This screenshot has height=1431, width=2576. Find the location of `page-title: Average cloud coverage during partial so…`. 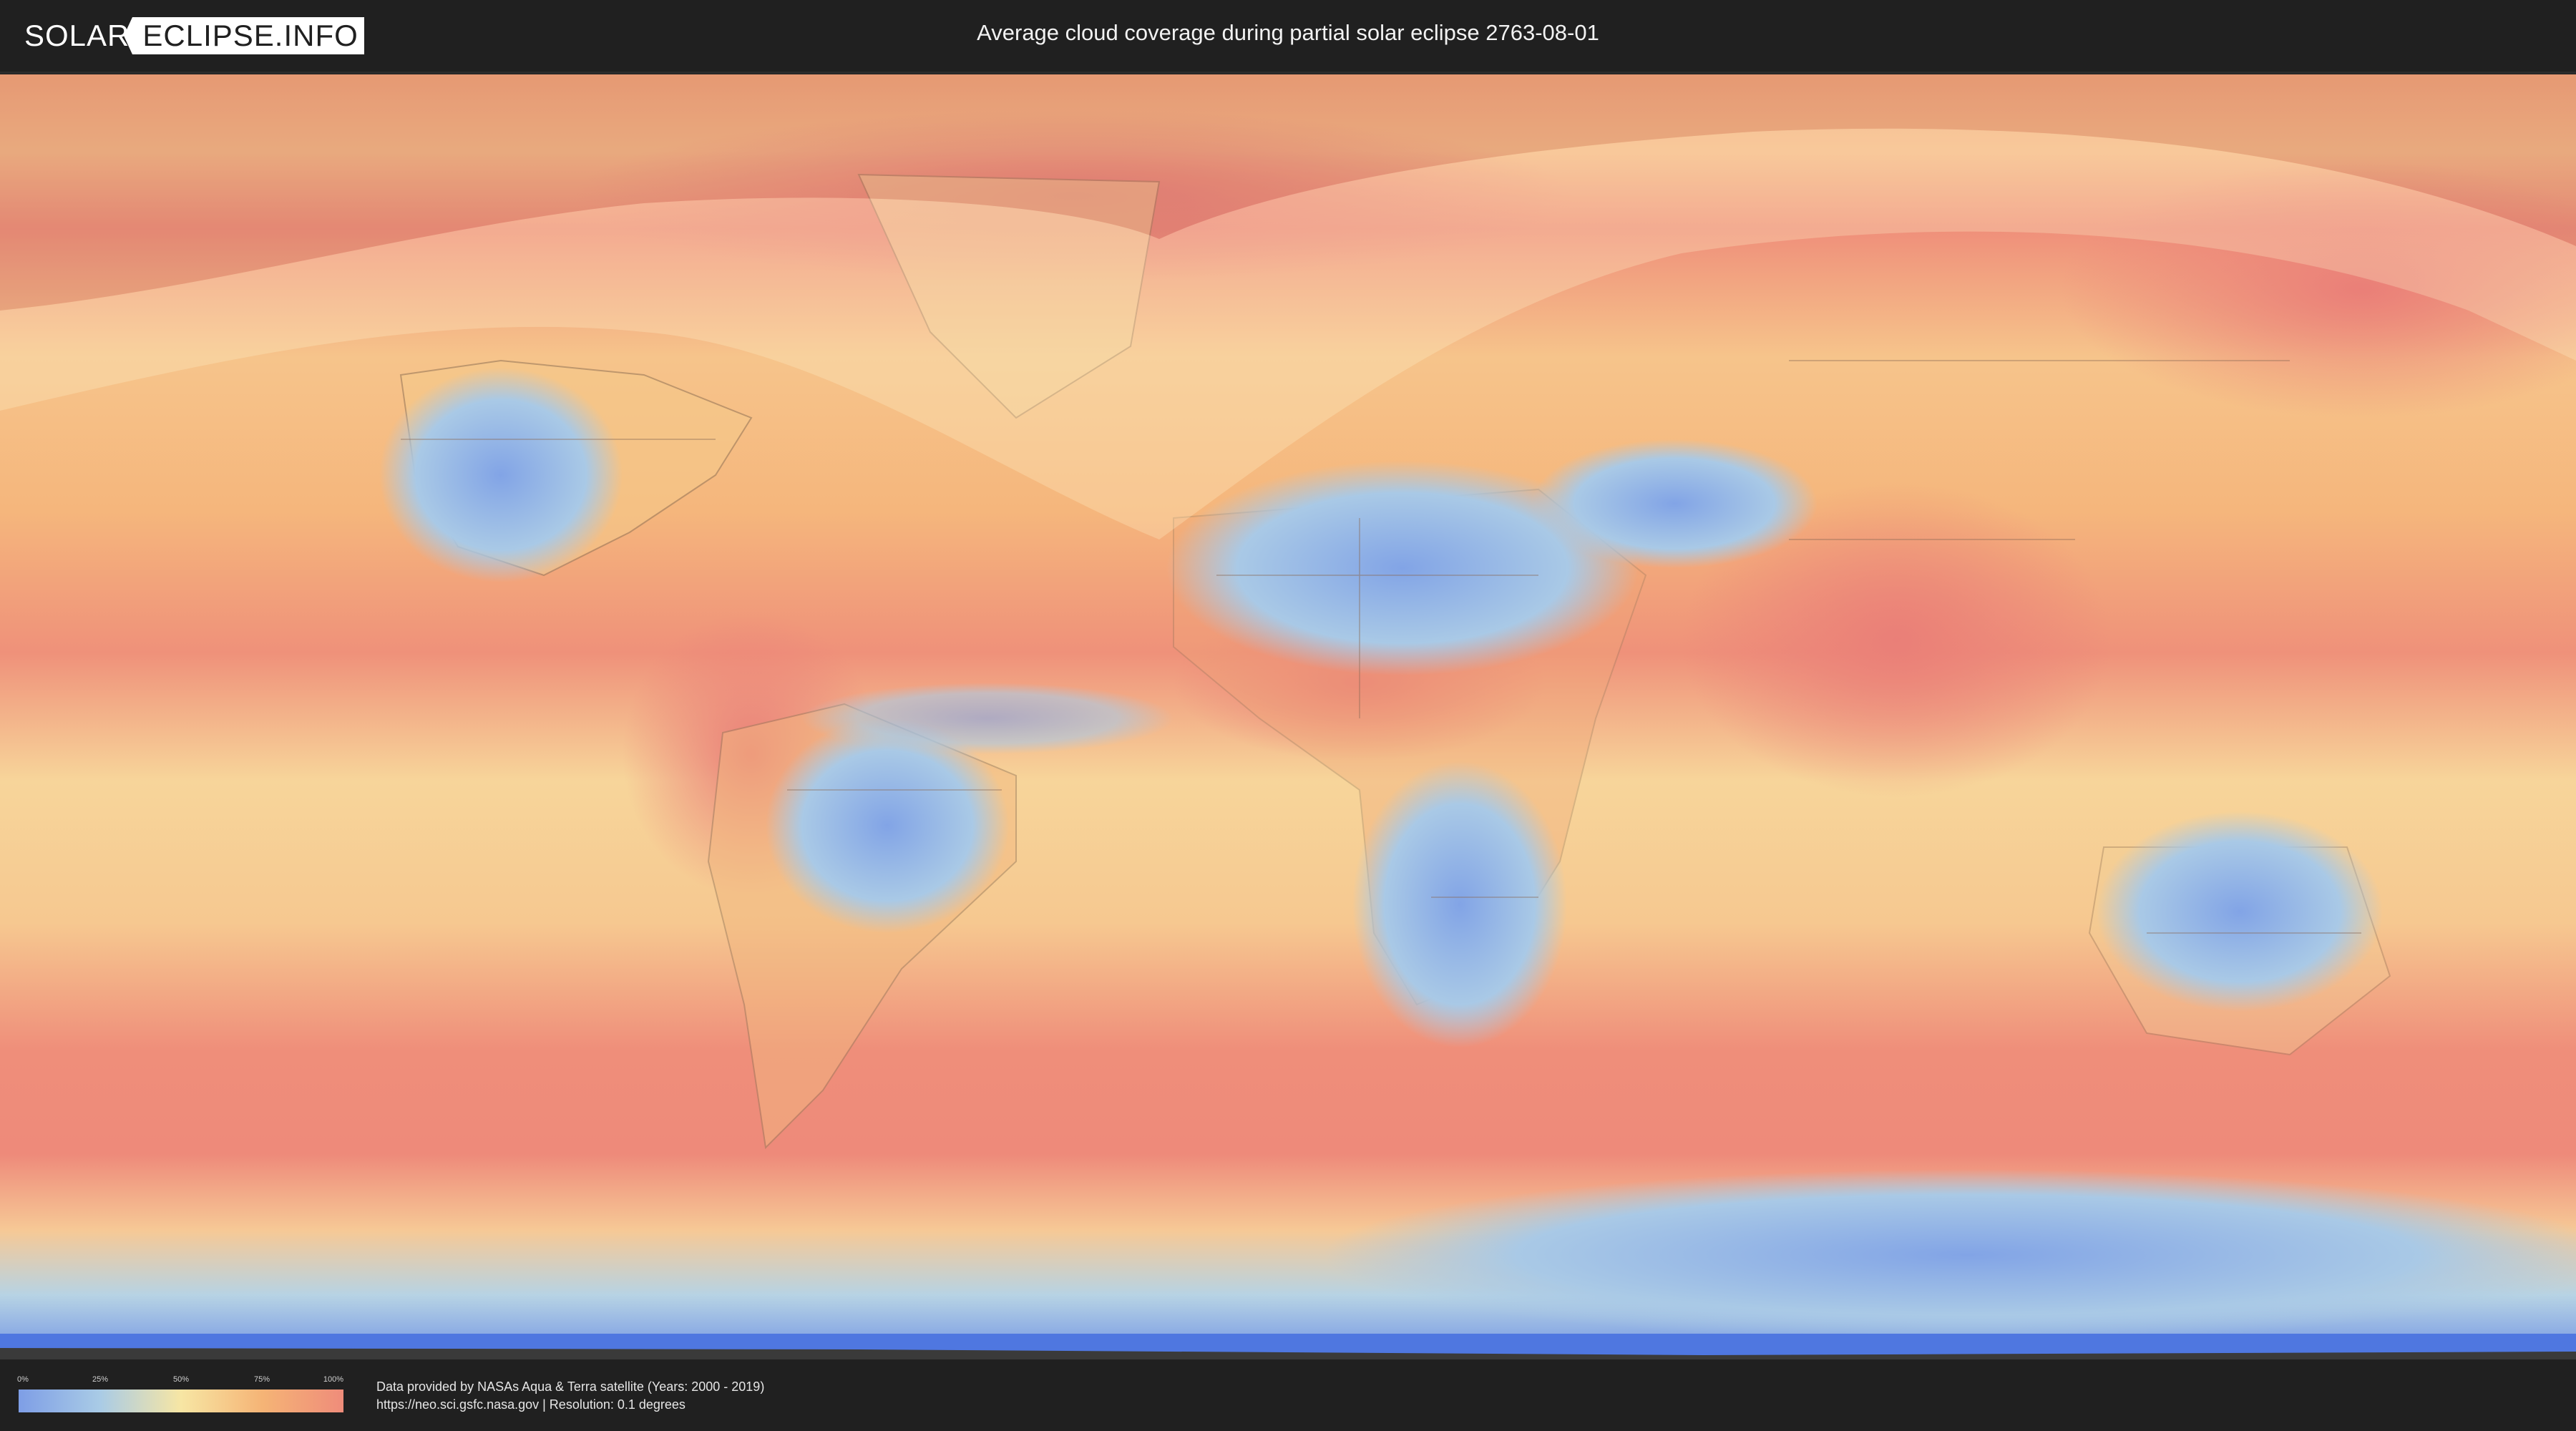

page-title: Average cloud coverage during partial so… is located at coordinates (1288, 32).